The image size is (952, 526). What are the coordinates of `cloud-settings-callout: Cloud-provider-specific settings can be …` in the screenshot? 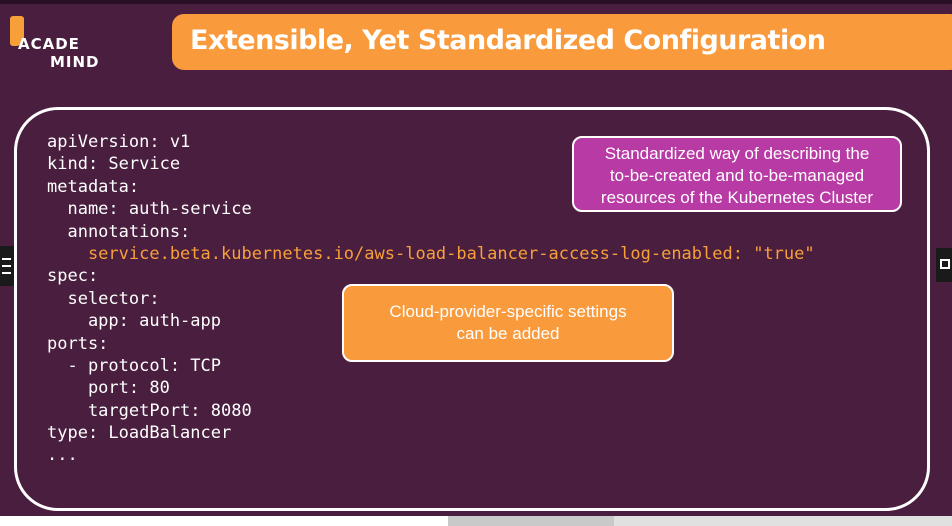 It's located at (508, 323).